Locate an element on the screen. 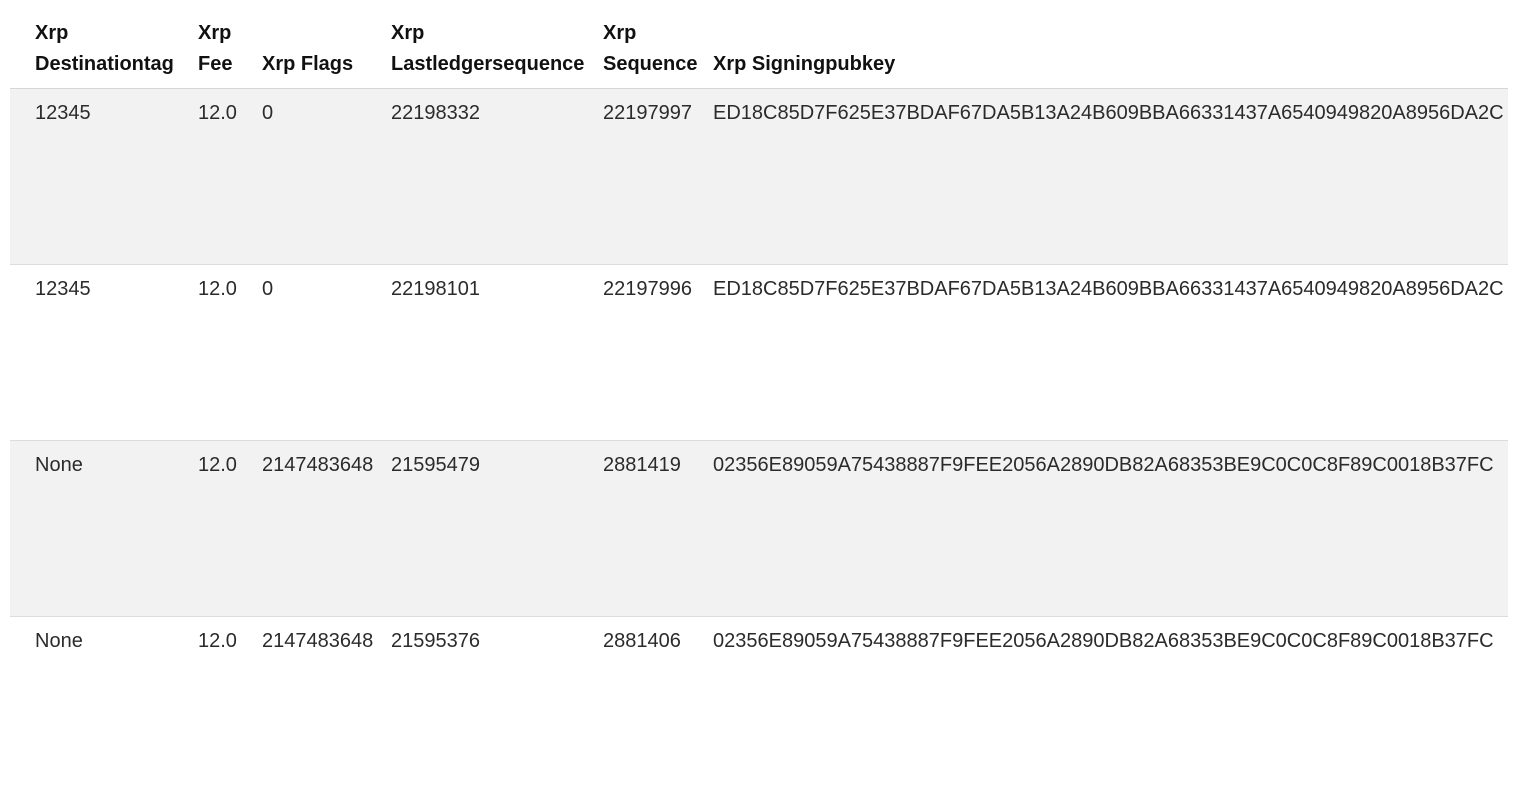 The height and width of the screenshot is (790, 1513). cell-sequence: 2881406 is located at coordinates (658, 703).